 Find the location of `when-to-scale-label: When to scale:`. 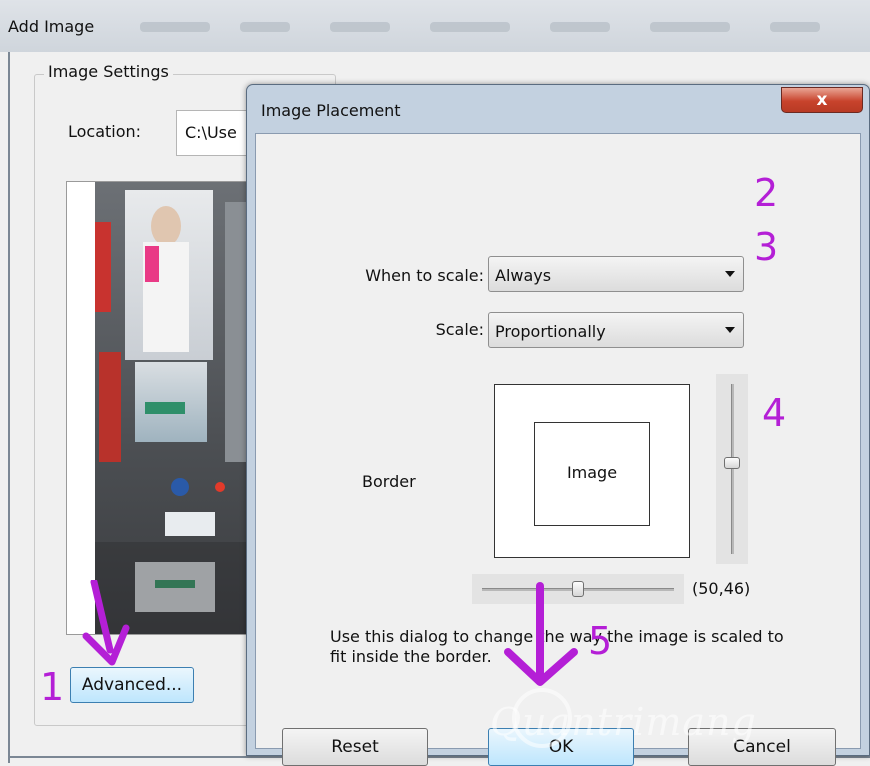

when-to-scale-label: When to scale: is located at coordinates (424, 275).